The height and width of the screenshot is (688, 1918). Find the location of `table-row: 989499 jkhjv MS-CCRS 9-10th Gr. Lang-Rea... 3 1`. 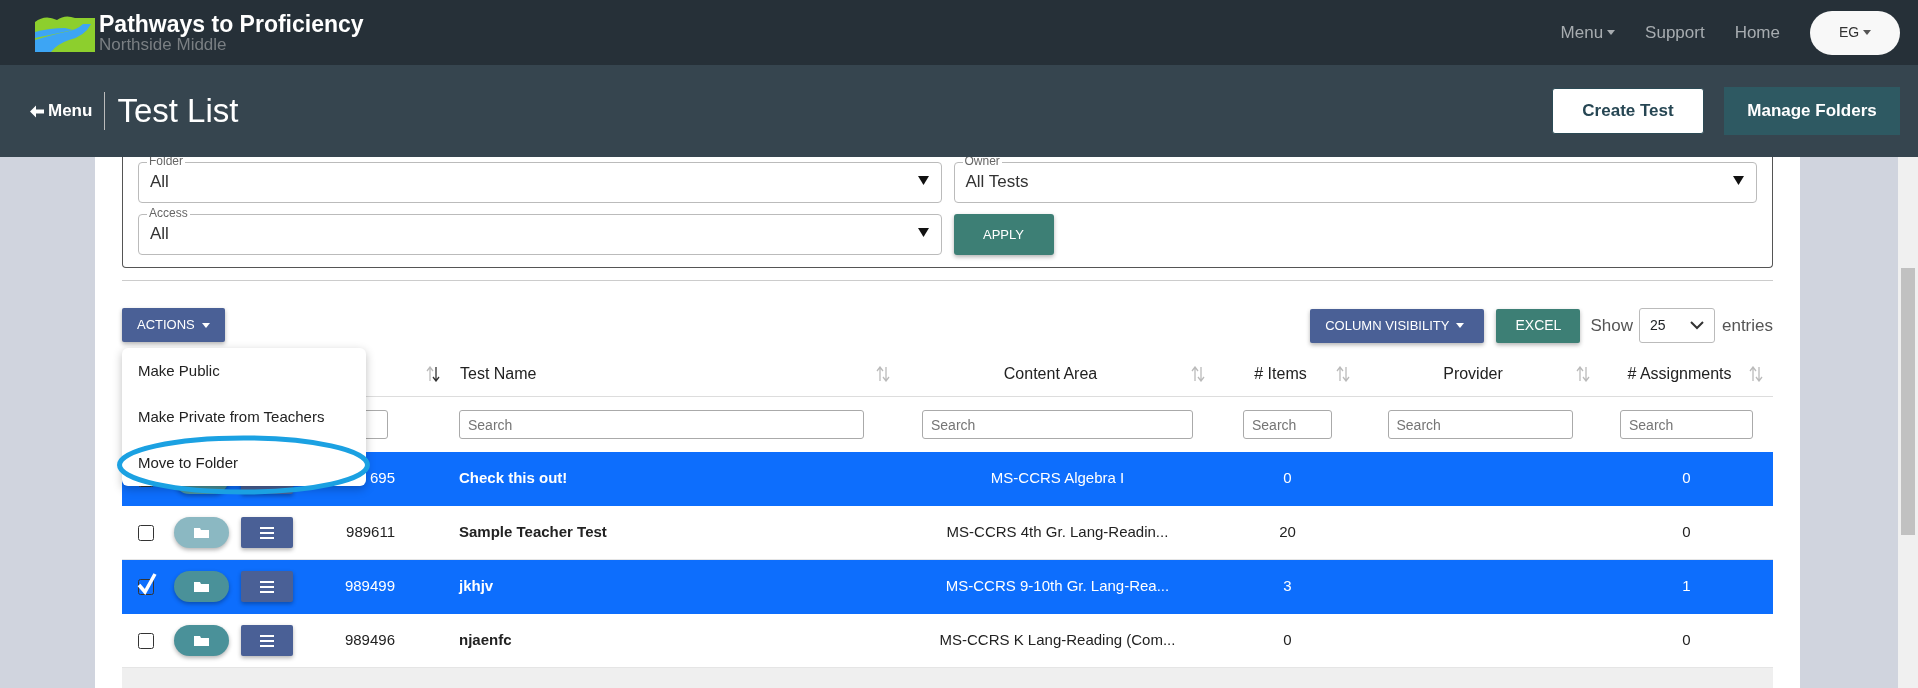

table-row: 989499 jkhjv MS-CCRS 9-10th Gr. Lang-Rea... 3 1 is located at coordinates (947, 587).